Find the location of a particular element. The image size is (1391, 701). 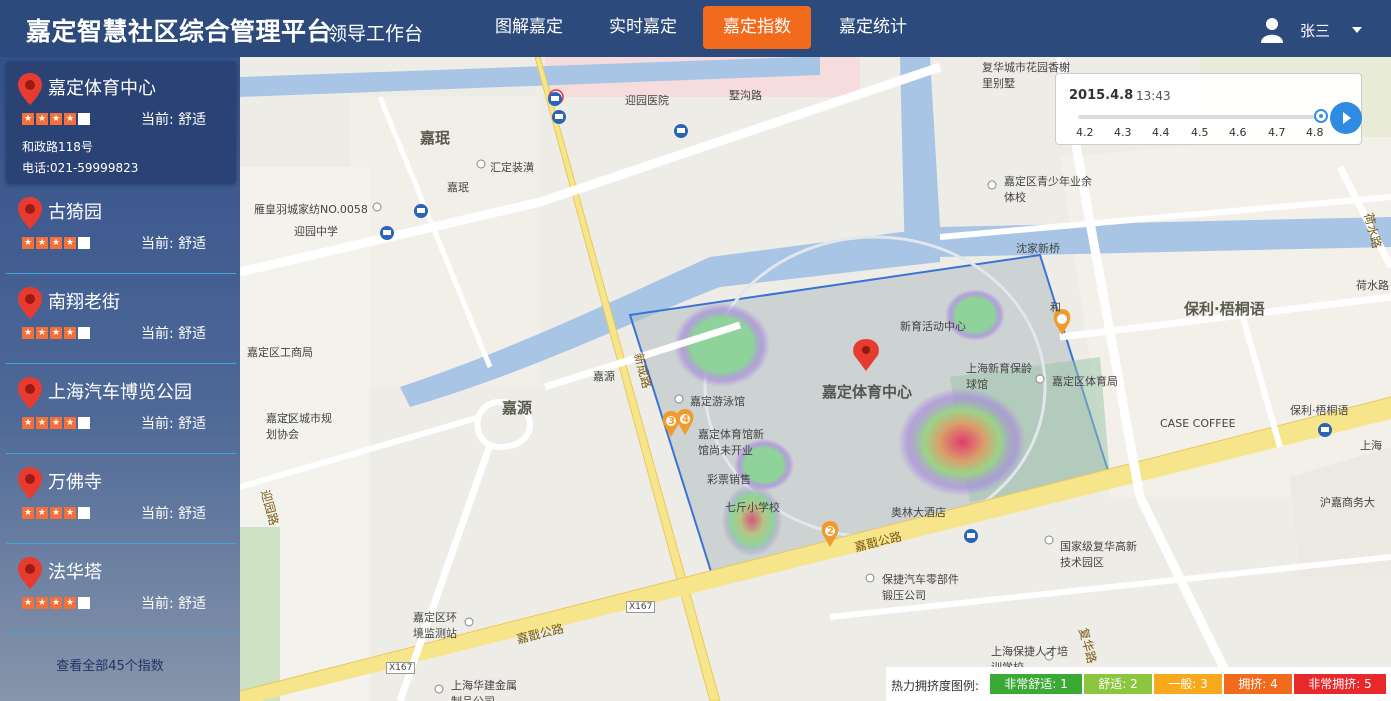

legend-item-very-comfortable: 非常舒适: 1 is located at coordinates (1036, 684).